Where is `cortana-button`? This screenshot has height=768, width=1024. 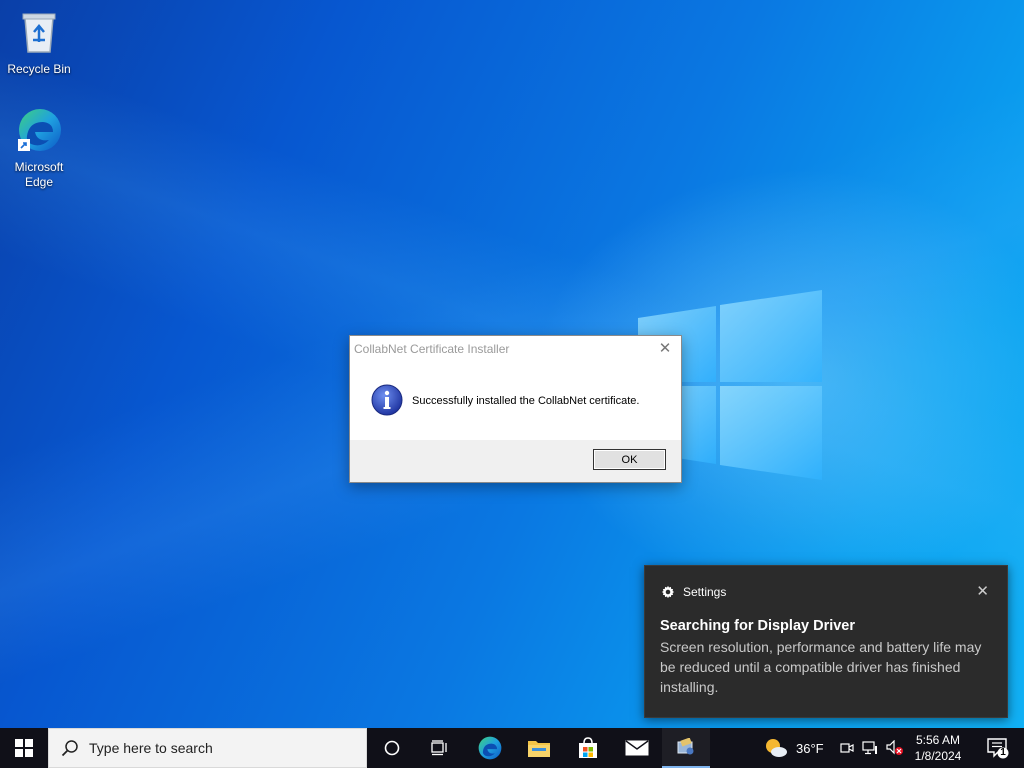
cortana-button is located at coordinates (392, 748).